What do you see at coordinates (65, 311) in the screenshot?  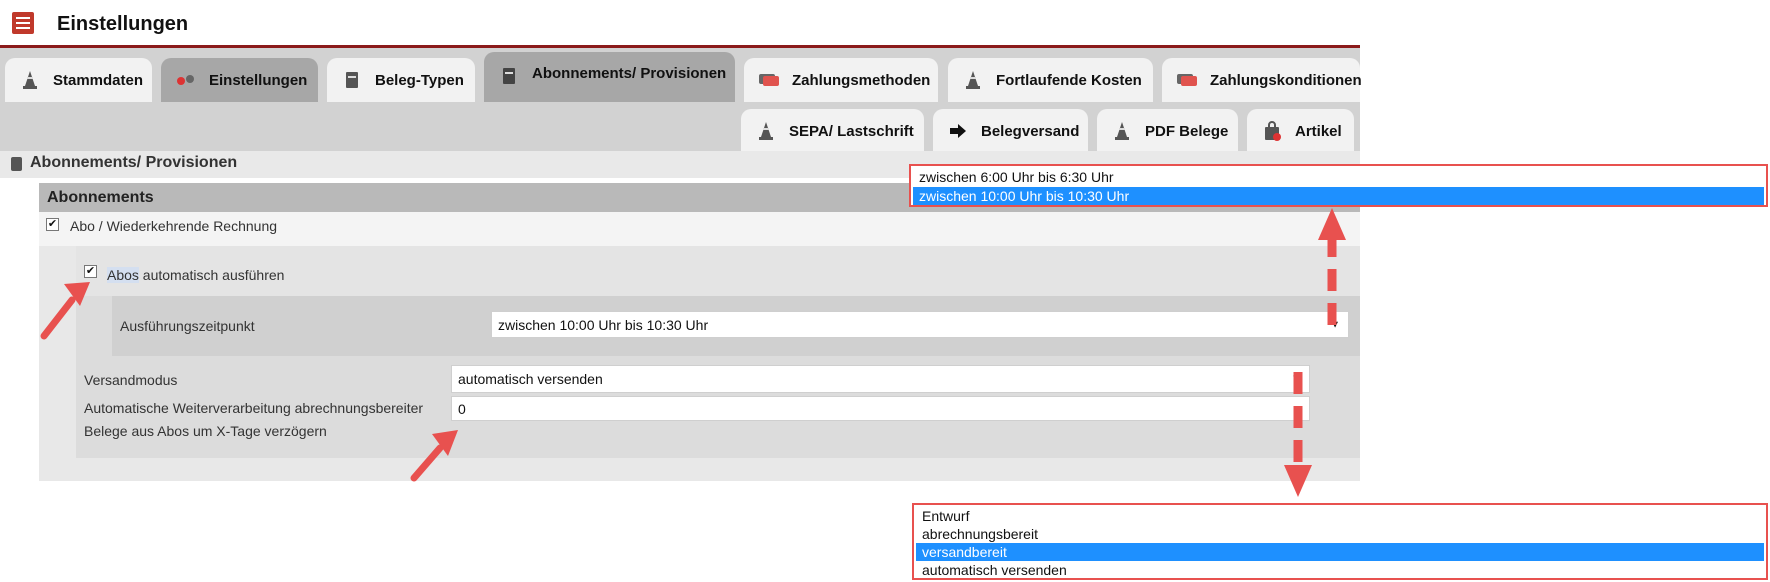 I see `annotation-arrow-checkbox` at bounding box center [65, 311].